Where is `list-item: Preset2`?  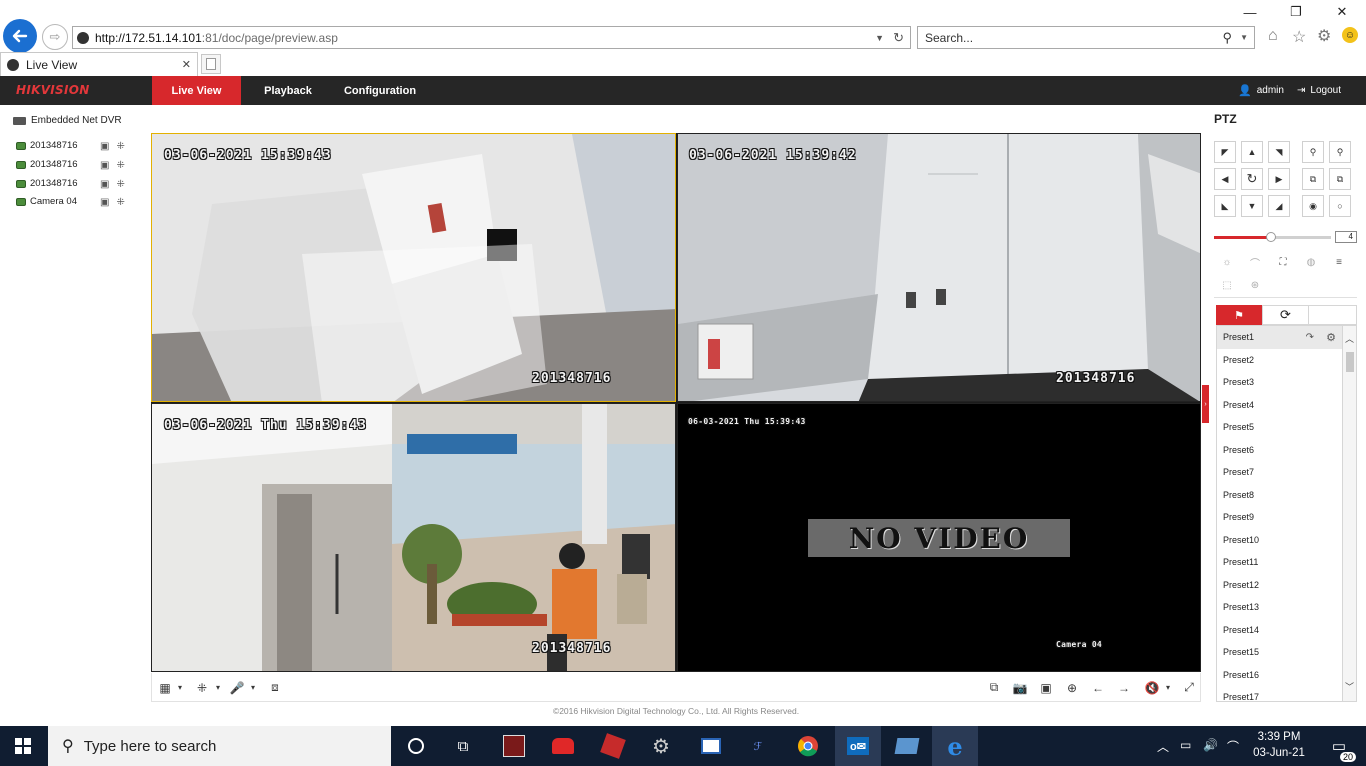
list-item: Preset2 is located at coordinates (1279, 360).